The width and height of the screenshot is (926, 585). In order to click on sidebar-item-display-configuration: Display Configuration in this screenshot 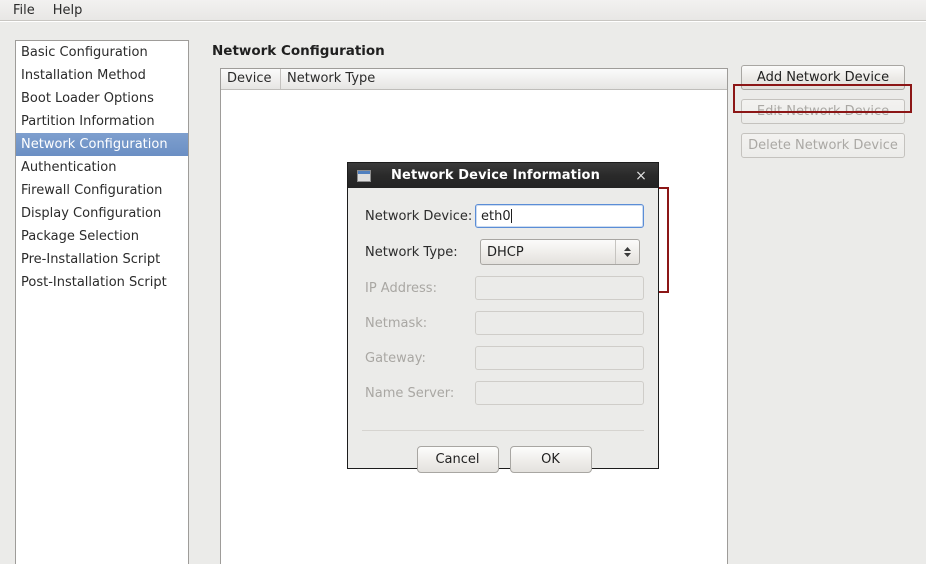, I will do `click(102, 213)`.